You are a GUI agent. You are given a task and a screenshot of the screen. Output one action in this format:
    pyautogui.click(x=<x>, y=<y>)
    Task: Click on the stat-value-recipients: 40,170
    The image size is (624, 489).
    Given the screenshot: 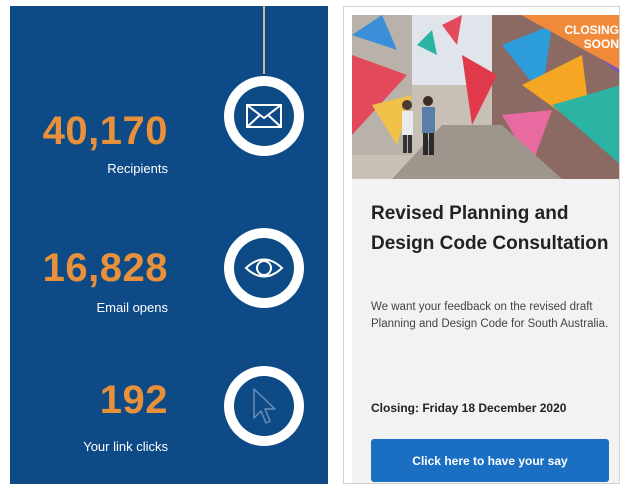 What is the action you would take?
    pyautogui.click(x=105, y=131)
    